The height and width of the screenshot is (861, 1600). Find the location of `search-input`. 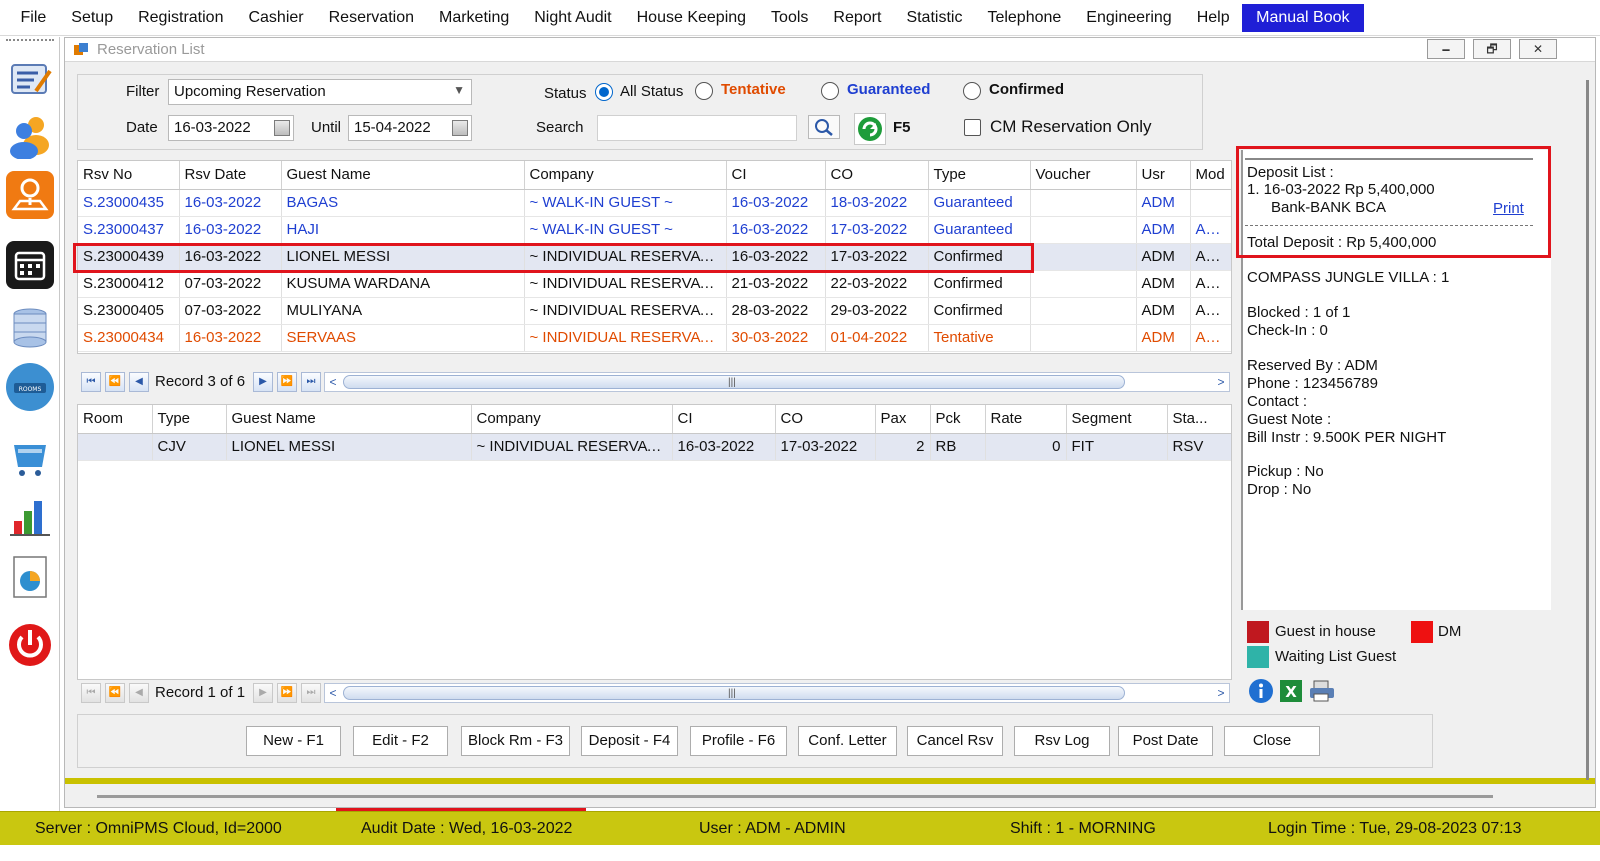

search-input is located at coordinates (697, 128).